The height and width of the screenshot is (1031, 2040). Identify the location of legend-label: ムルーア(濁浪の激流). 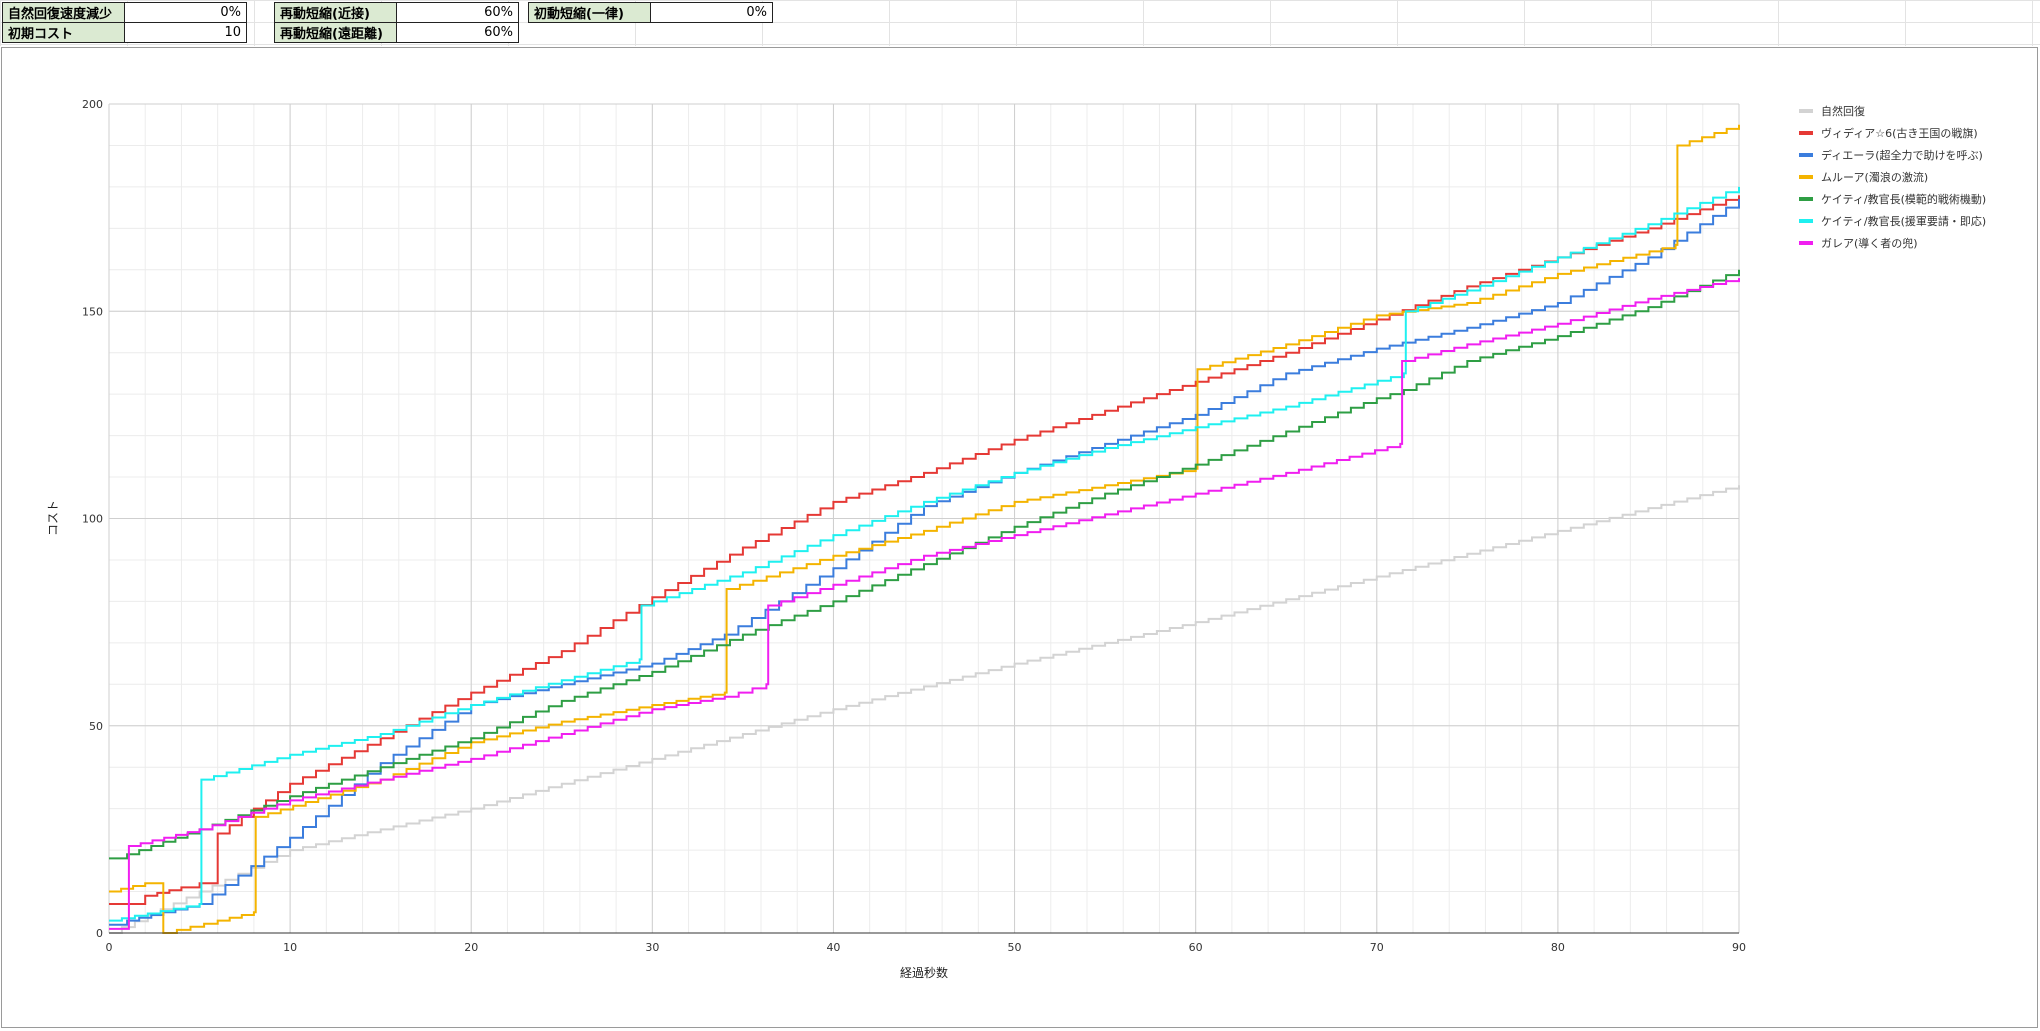
(1874, 177).